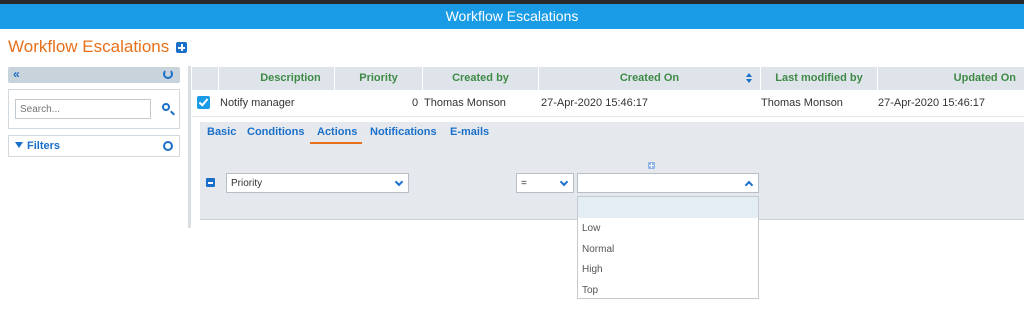  I want to click on tab-notifications: Notifications, so click(403, 132).